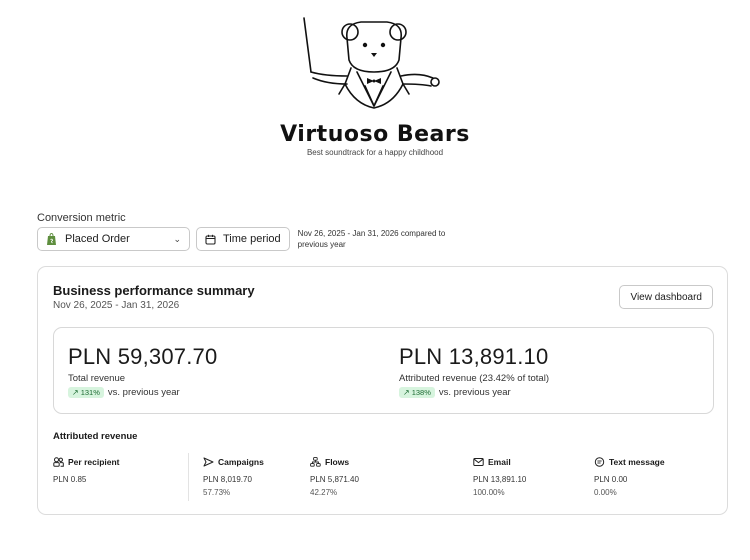  Describe the element at coordinates (210, 239) in the screenshot. I see `calendar-icon` at that location.